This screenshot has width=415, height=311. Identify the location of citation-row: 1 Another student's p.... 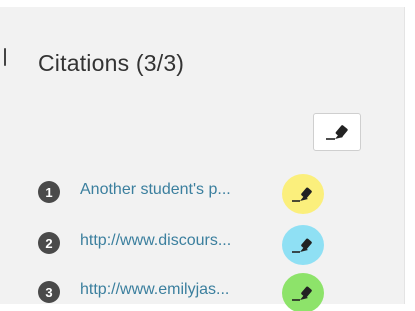
(208, 192).